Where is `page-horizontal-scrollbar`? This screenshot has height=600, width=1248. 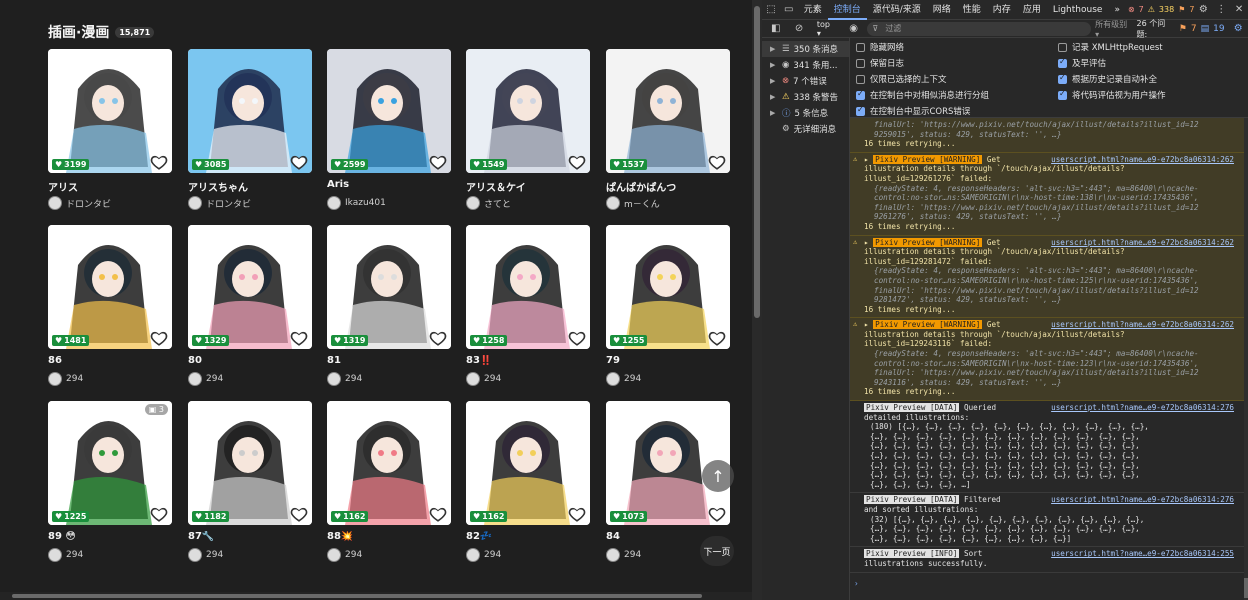 page-horizontal-scrollbar is located at coordinates (376, 596).